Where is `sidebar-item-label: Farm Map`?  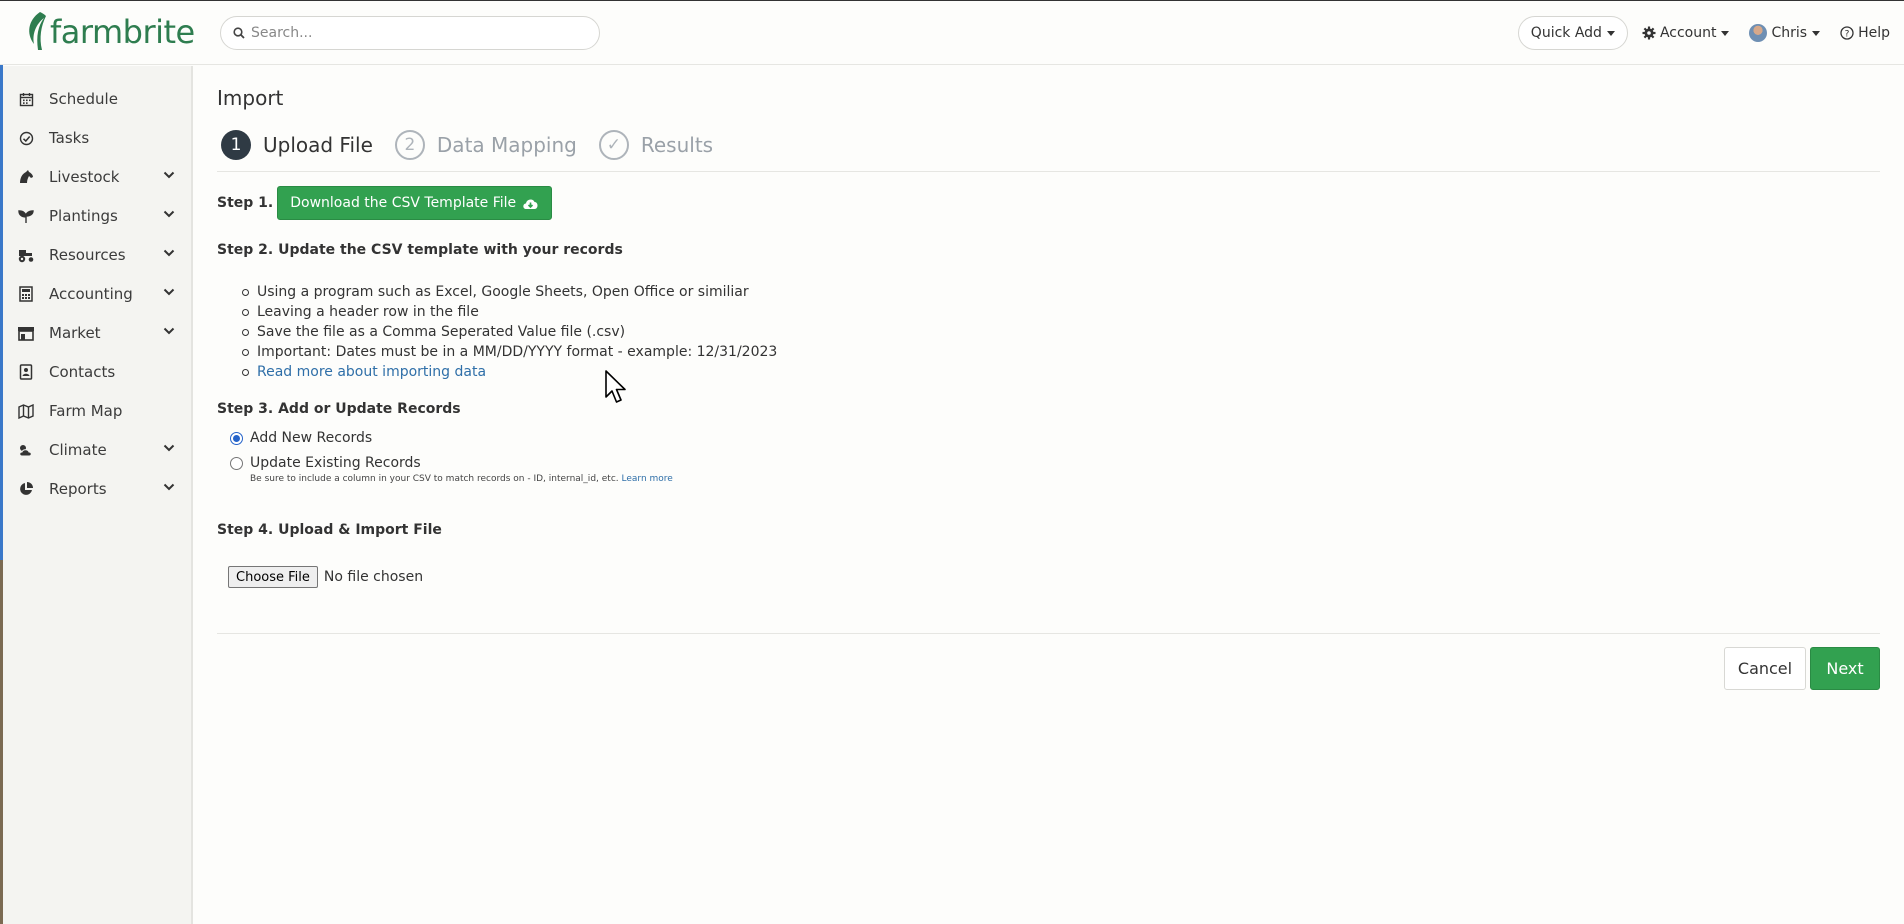
sidebar-item-label: Farm Map is located at coordinates (86, 411).